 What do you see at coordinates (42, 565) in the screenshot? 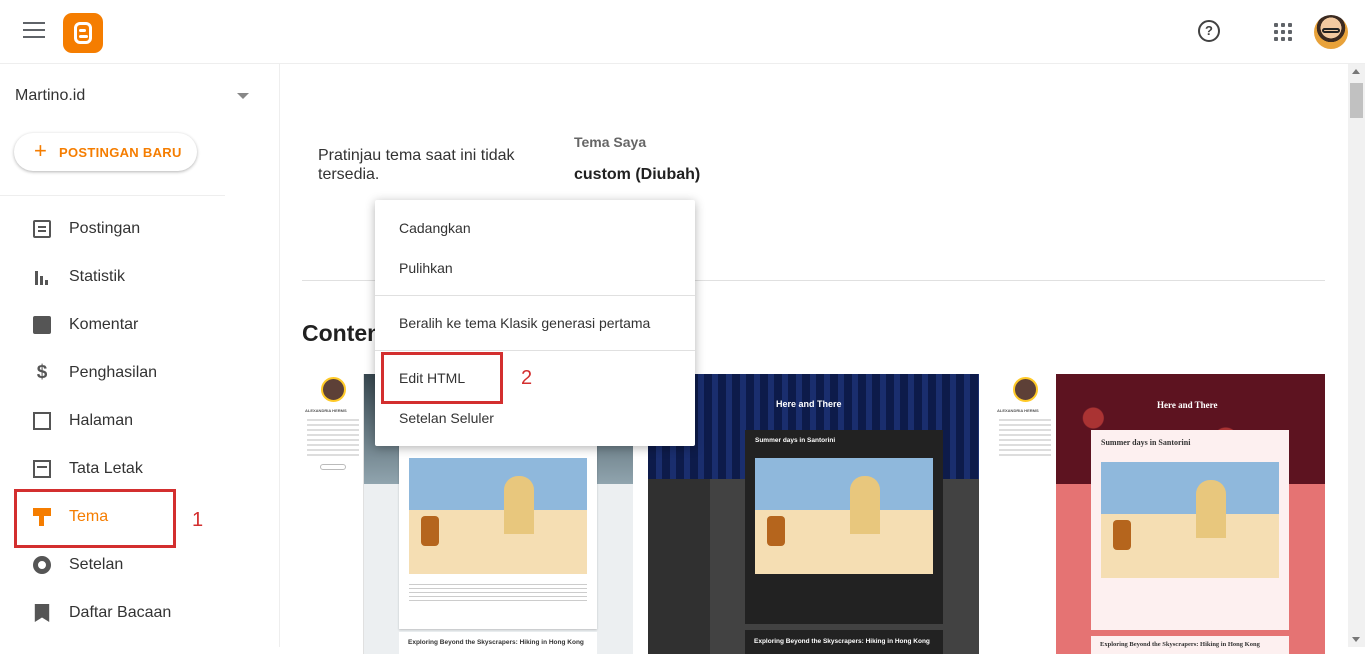
I see `settings-icon` at bounding box center [42, 565].